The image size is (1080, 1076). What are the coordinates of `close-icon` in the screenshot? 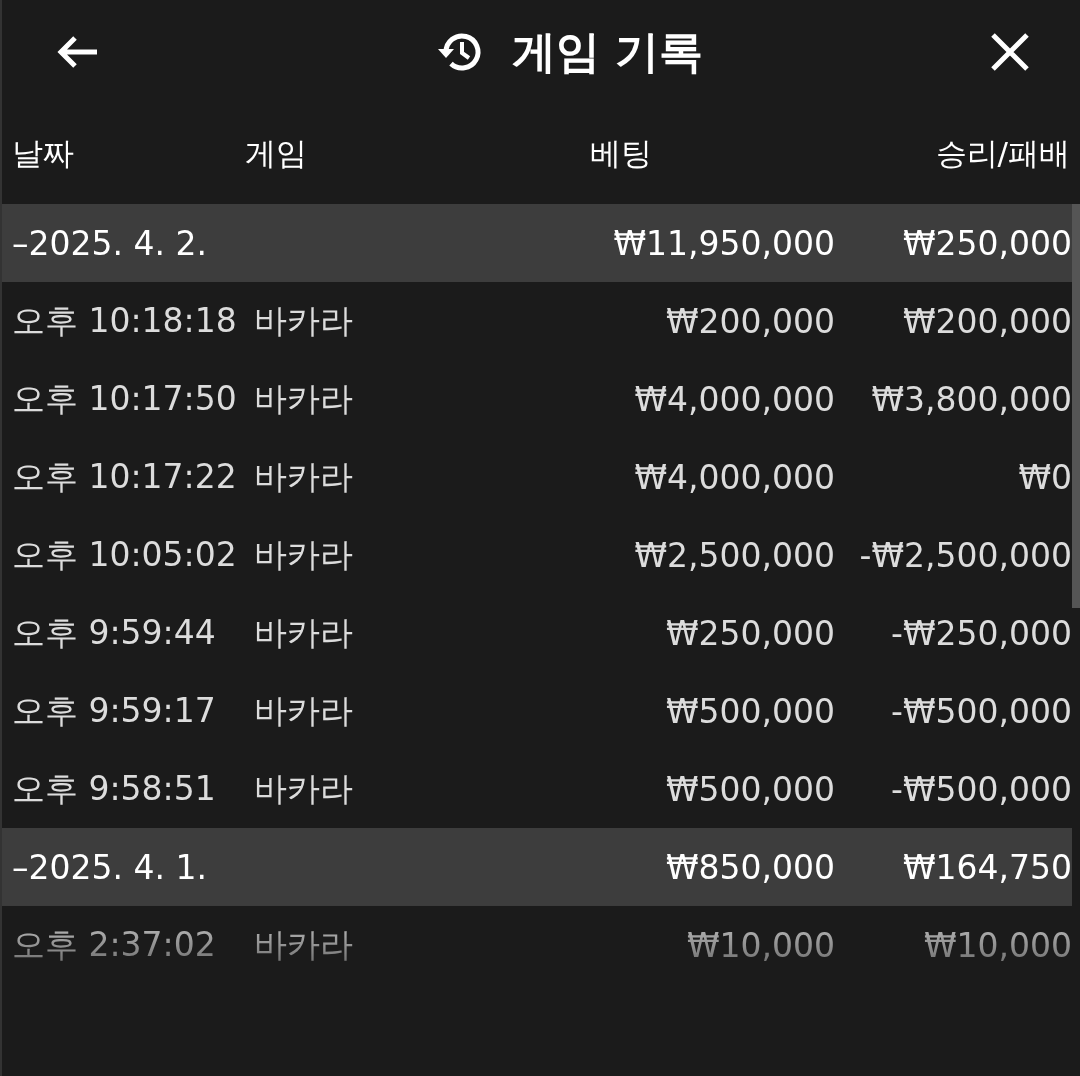 It's located at (1010, 52).